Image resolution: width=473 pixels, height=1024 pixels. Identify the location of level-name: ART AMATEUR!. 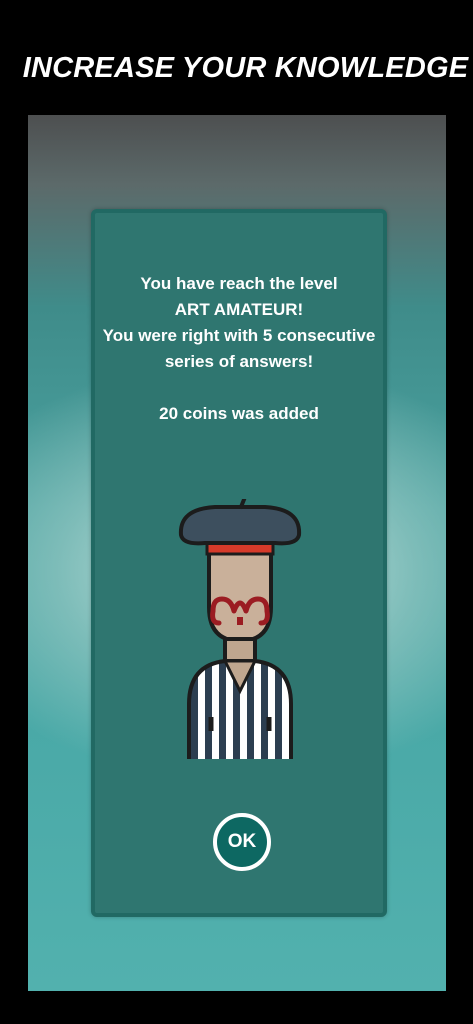
(239, 309).